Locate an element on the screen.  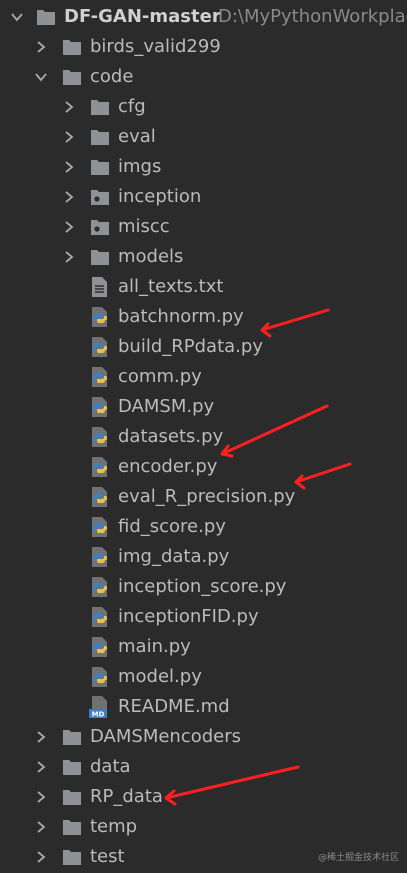
tree-row-datasets-py: datasets.py is located at coordinates (203, 437).